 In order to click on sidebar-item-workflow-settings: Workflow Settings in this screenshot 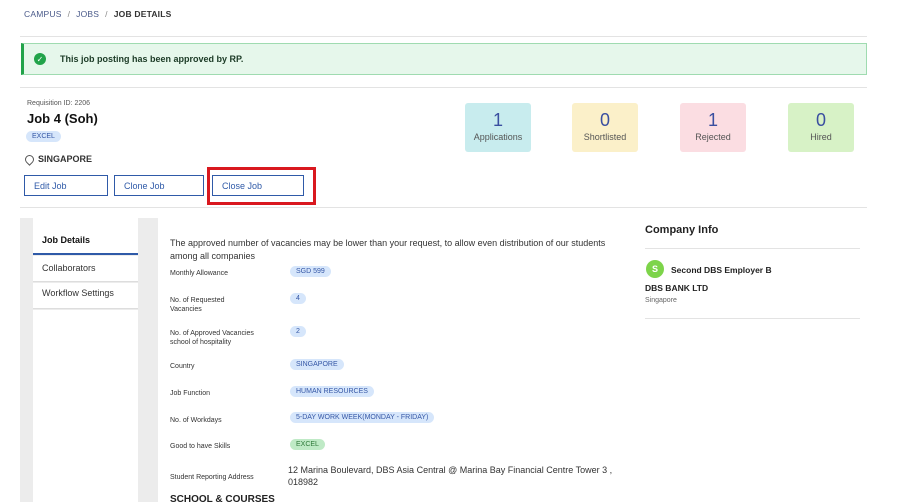, I will do `click(85, 296)`.